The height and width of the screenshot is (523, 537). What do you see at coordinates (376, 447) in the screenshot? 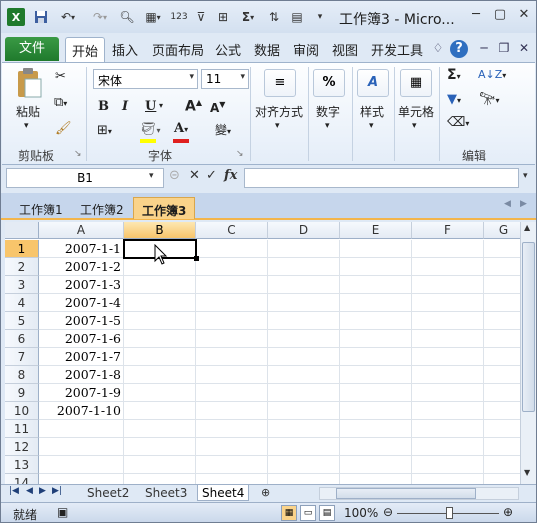
I see `cell-e12` at bounding box center [376, 447].